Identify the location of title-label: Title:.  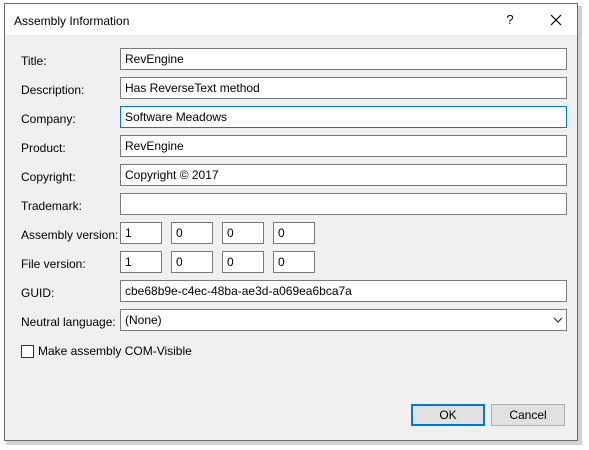
(34, 61).